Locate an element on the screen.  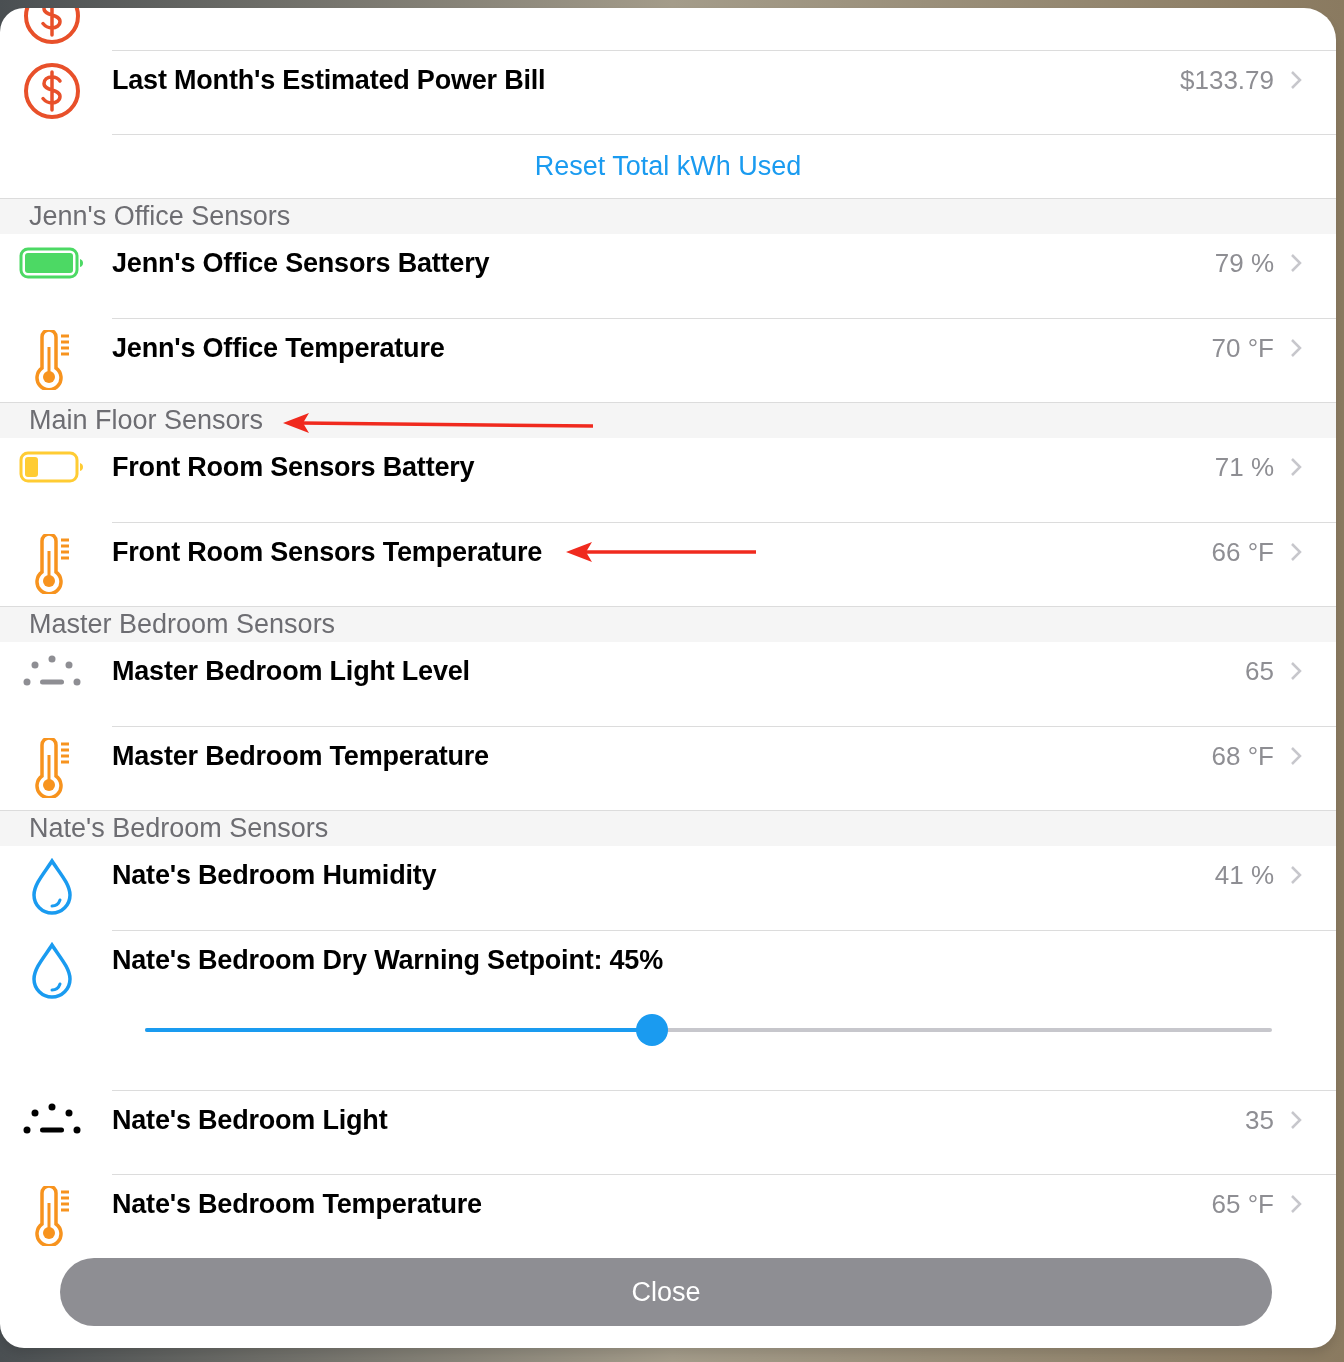
section-title: Nate's Bedroom Sensors is located at coordinates (179, 828).